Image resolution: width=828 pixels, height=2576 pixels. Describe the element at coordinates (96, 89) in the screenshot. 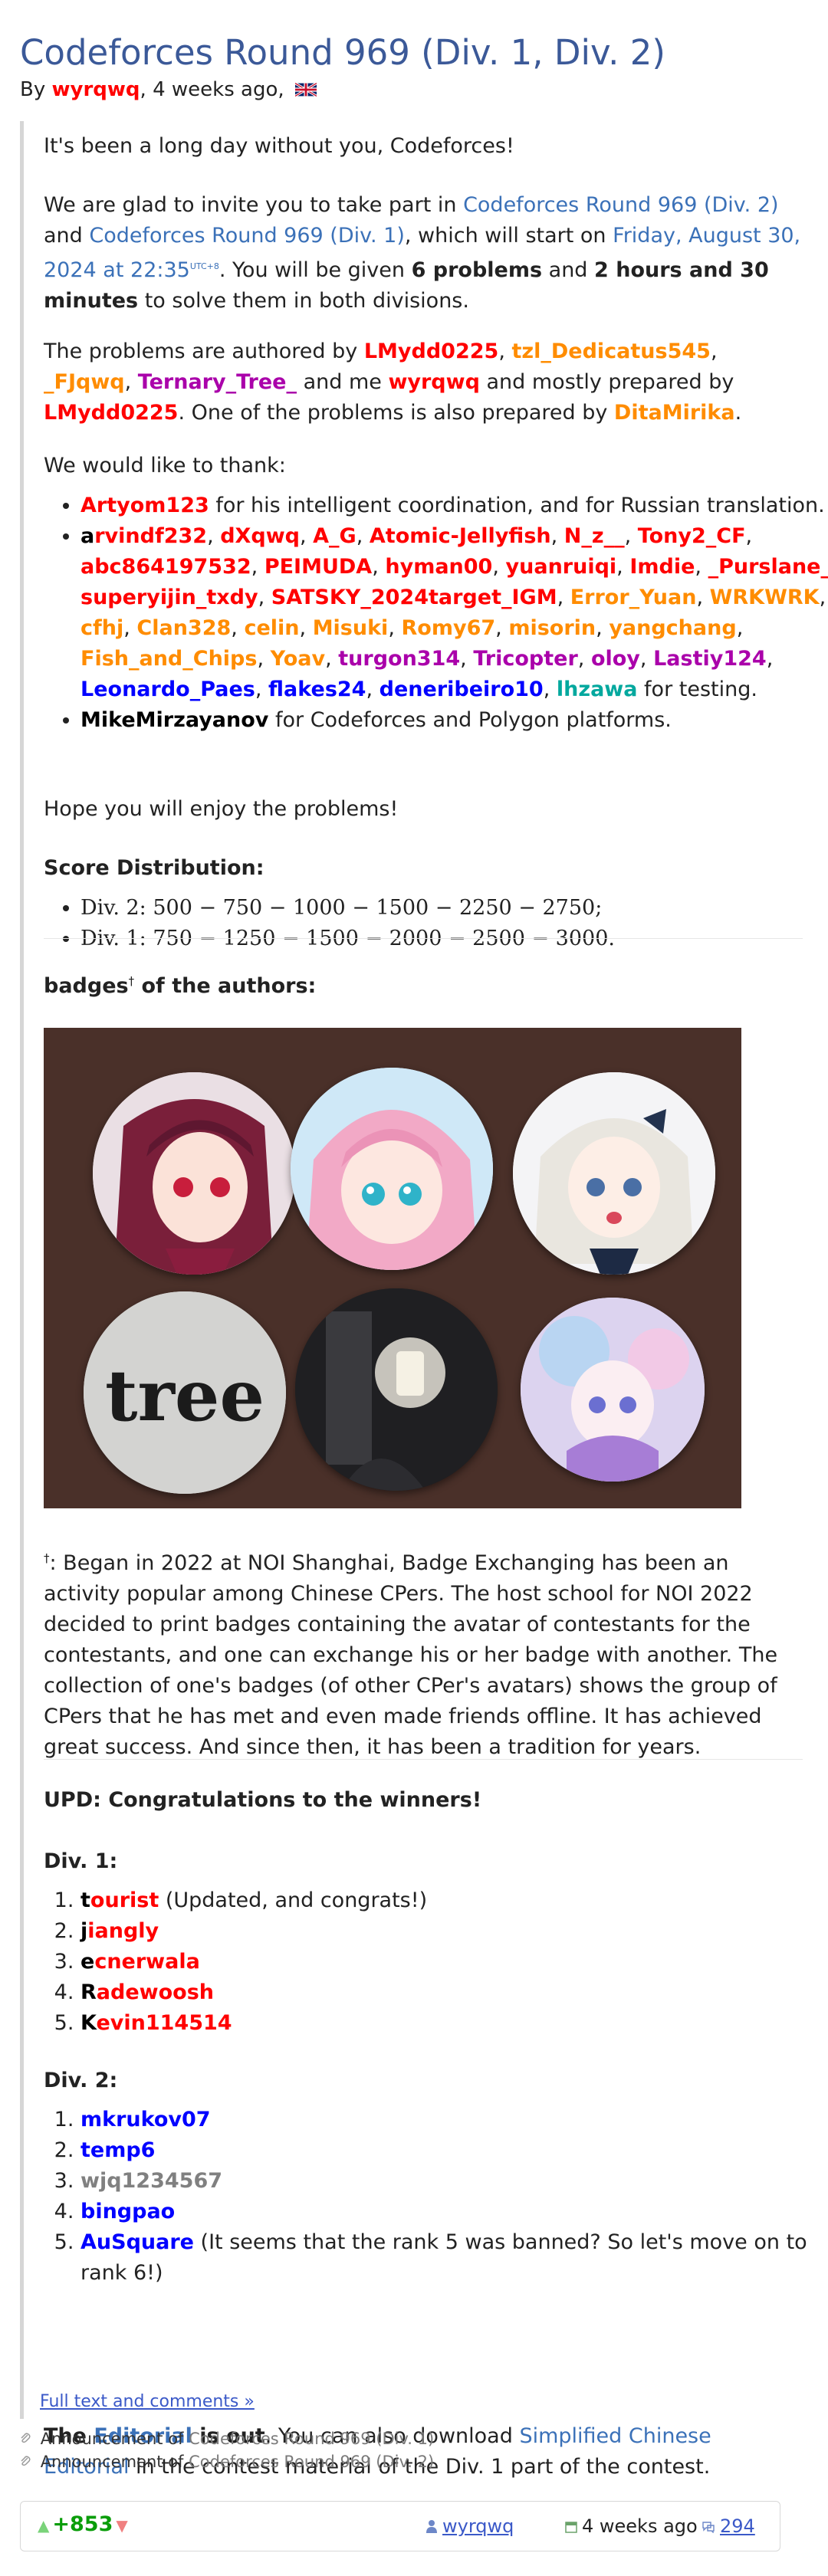

I see `author-link: wyrqwq` at that location.